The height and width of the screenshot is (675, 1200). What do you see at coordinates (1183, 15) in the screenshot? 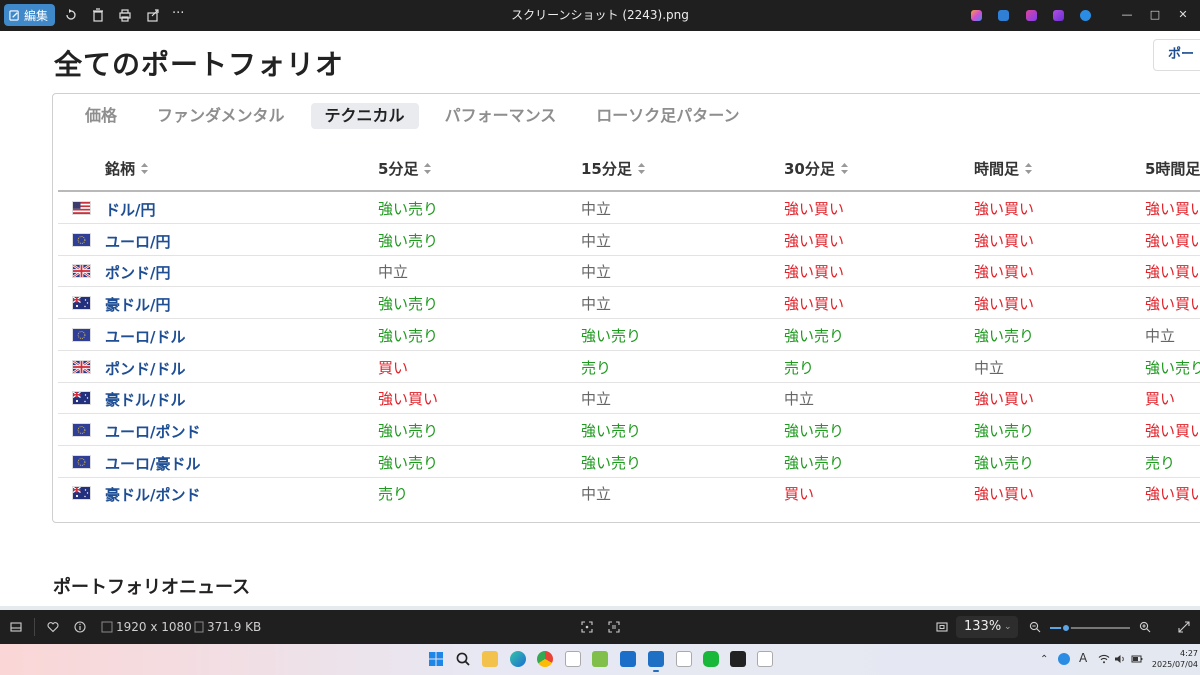
I see `close-icon: ✕` at bounding box center [1183, 15].